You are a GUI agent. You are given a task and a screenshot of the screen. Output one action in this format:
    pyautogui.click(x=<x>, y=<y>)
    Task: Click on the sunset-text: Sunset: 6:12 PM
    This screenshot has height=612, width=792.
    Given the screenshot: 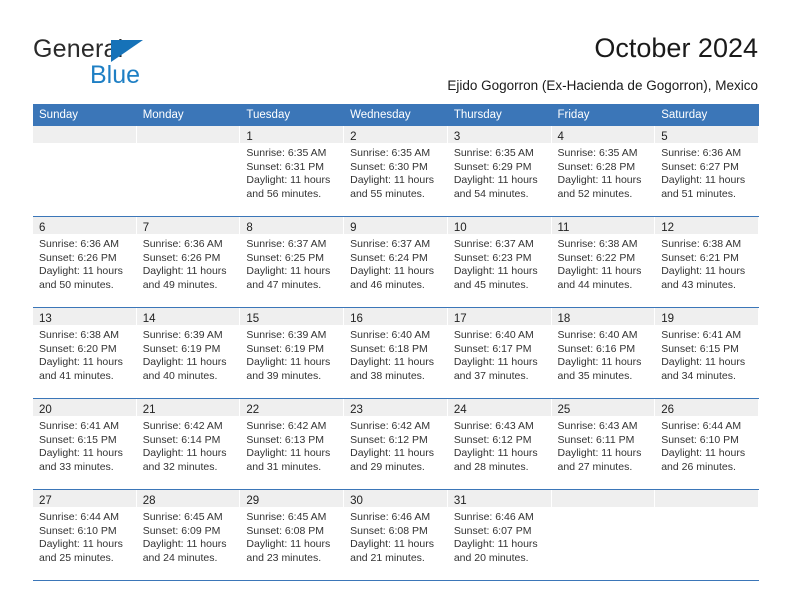 What is the action you would take?
    pyautogui.click(x=492, y=439)
    